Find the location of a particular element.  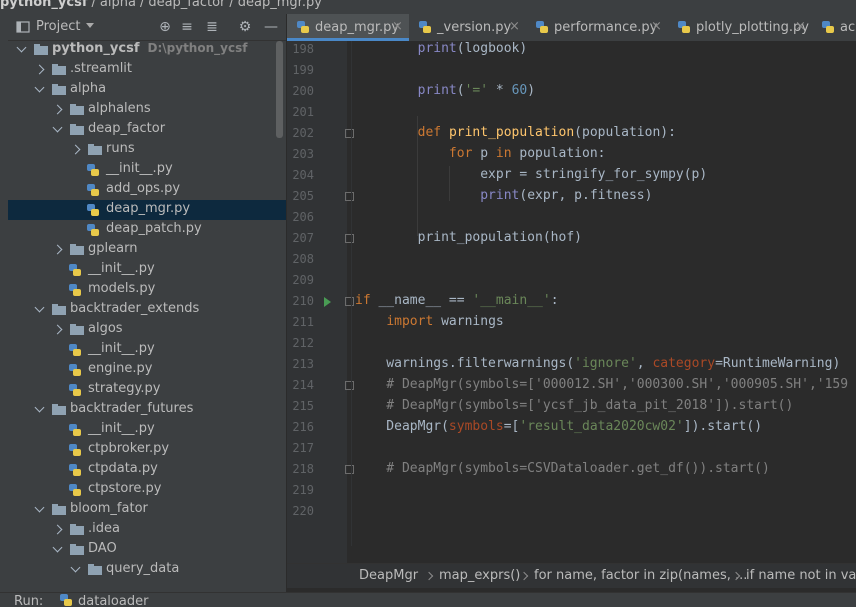

tree-file-item: ctpstore.py is located at coordinates (147, 490).